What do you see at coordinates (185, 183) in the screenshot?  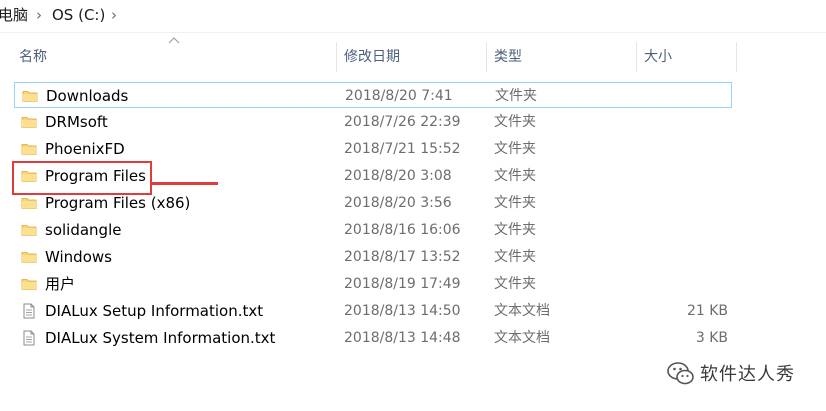 I see `annotation-pointer-line` at bounding box center [185, 183].